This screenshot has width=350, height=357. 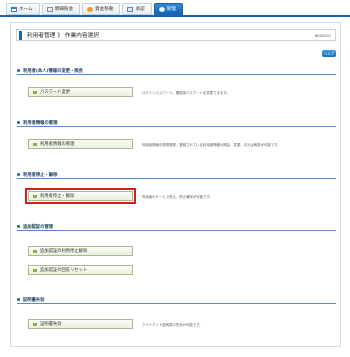 What do you see at coordinates (171, 9) in the screenshot?
I see `tab-label: 管理` at bounding box center [171, 9].